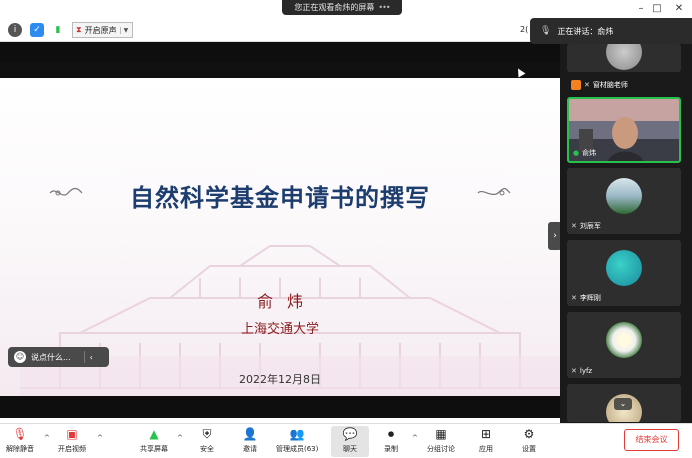 The height and width of the screenshot is (458, 692). Describe the element at coordinates (576, 84) in the screenshot. I see `host-badge-icon` at that location.